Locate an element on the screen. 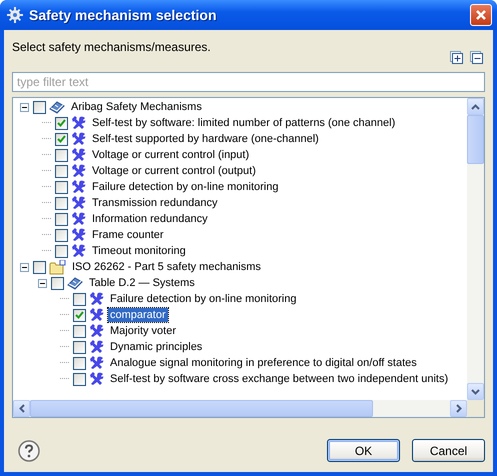 Image resolution: width=497 pixels, height=476 pixels. tree-item-label: Majority voter is located at coordinates (143, 331).